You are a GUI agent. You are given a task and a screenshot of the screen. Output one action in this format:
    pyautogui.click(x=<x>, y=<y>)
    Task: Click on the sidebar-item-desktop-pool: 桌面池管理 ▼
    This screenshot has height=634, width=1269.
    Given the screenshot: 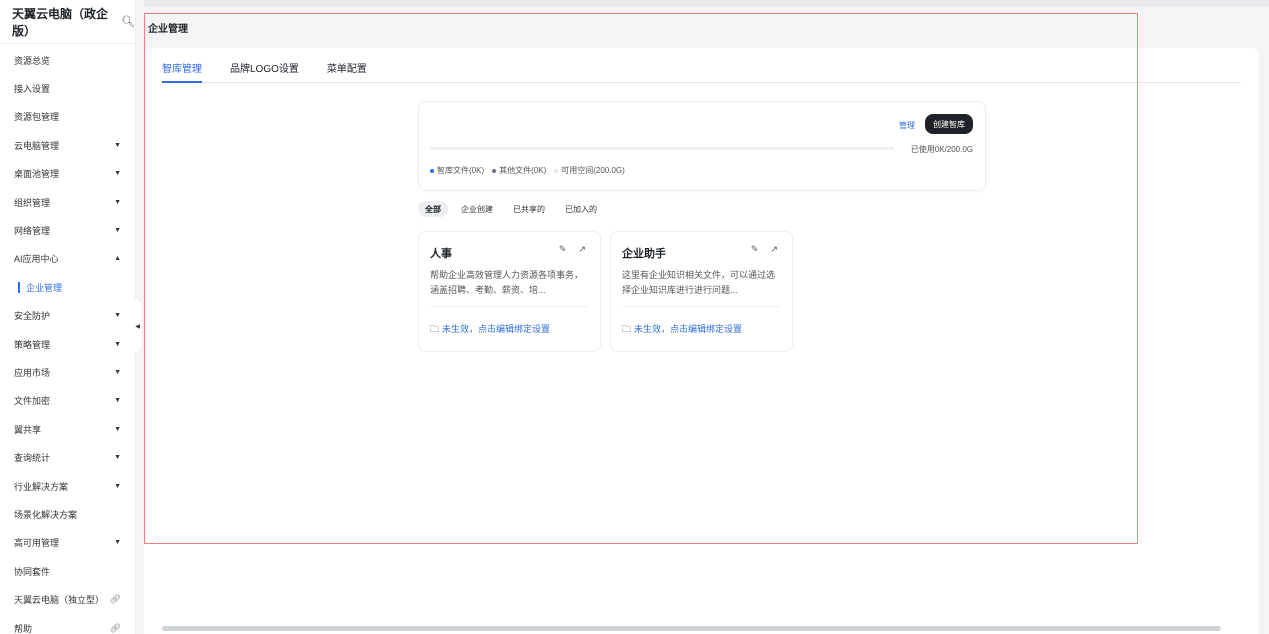 What is the action you would take?
    pyautogui.click(x=67, y=174)
    